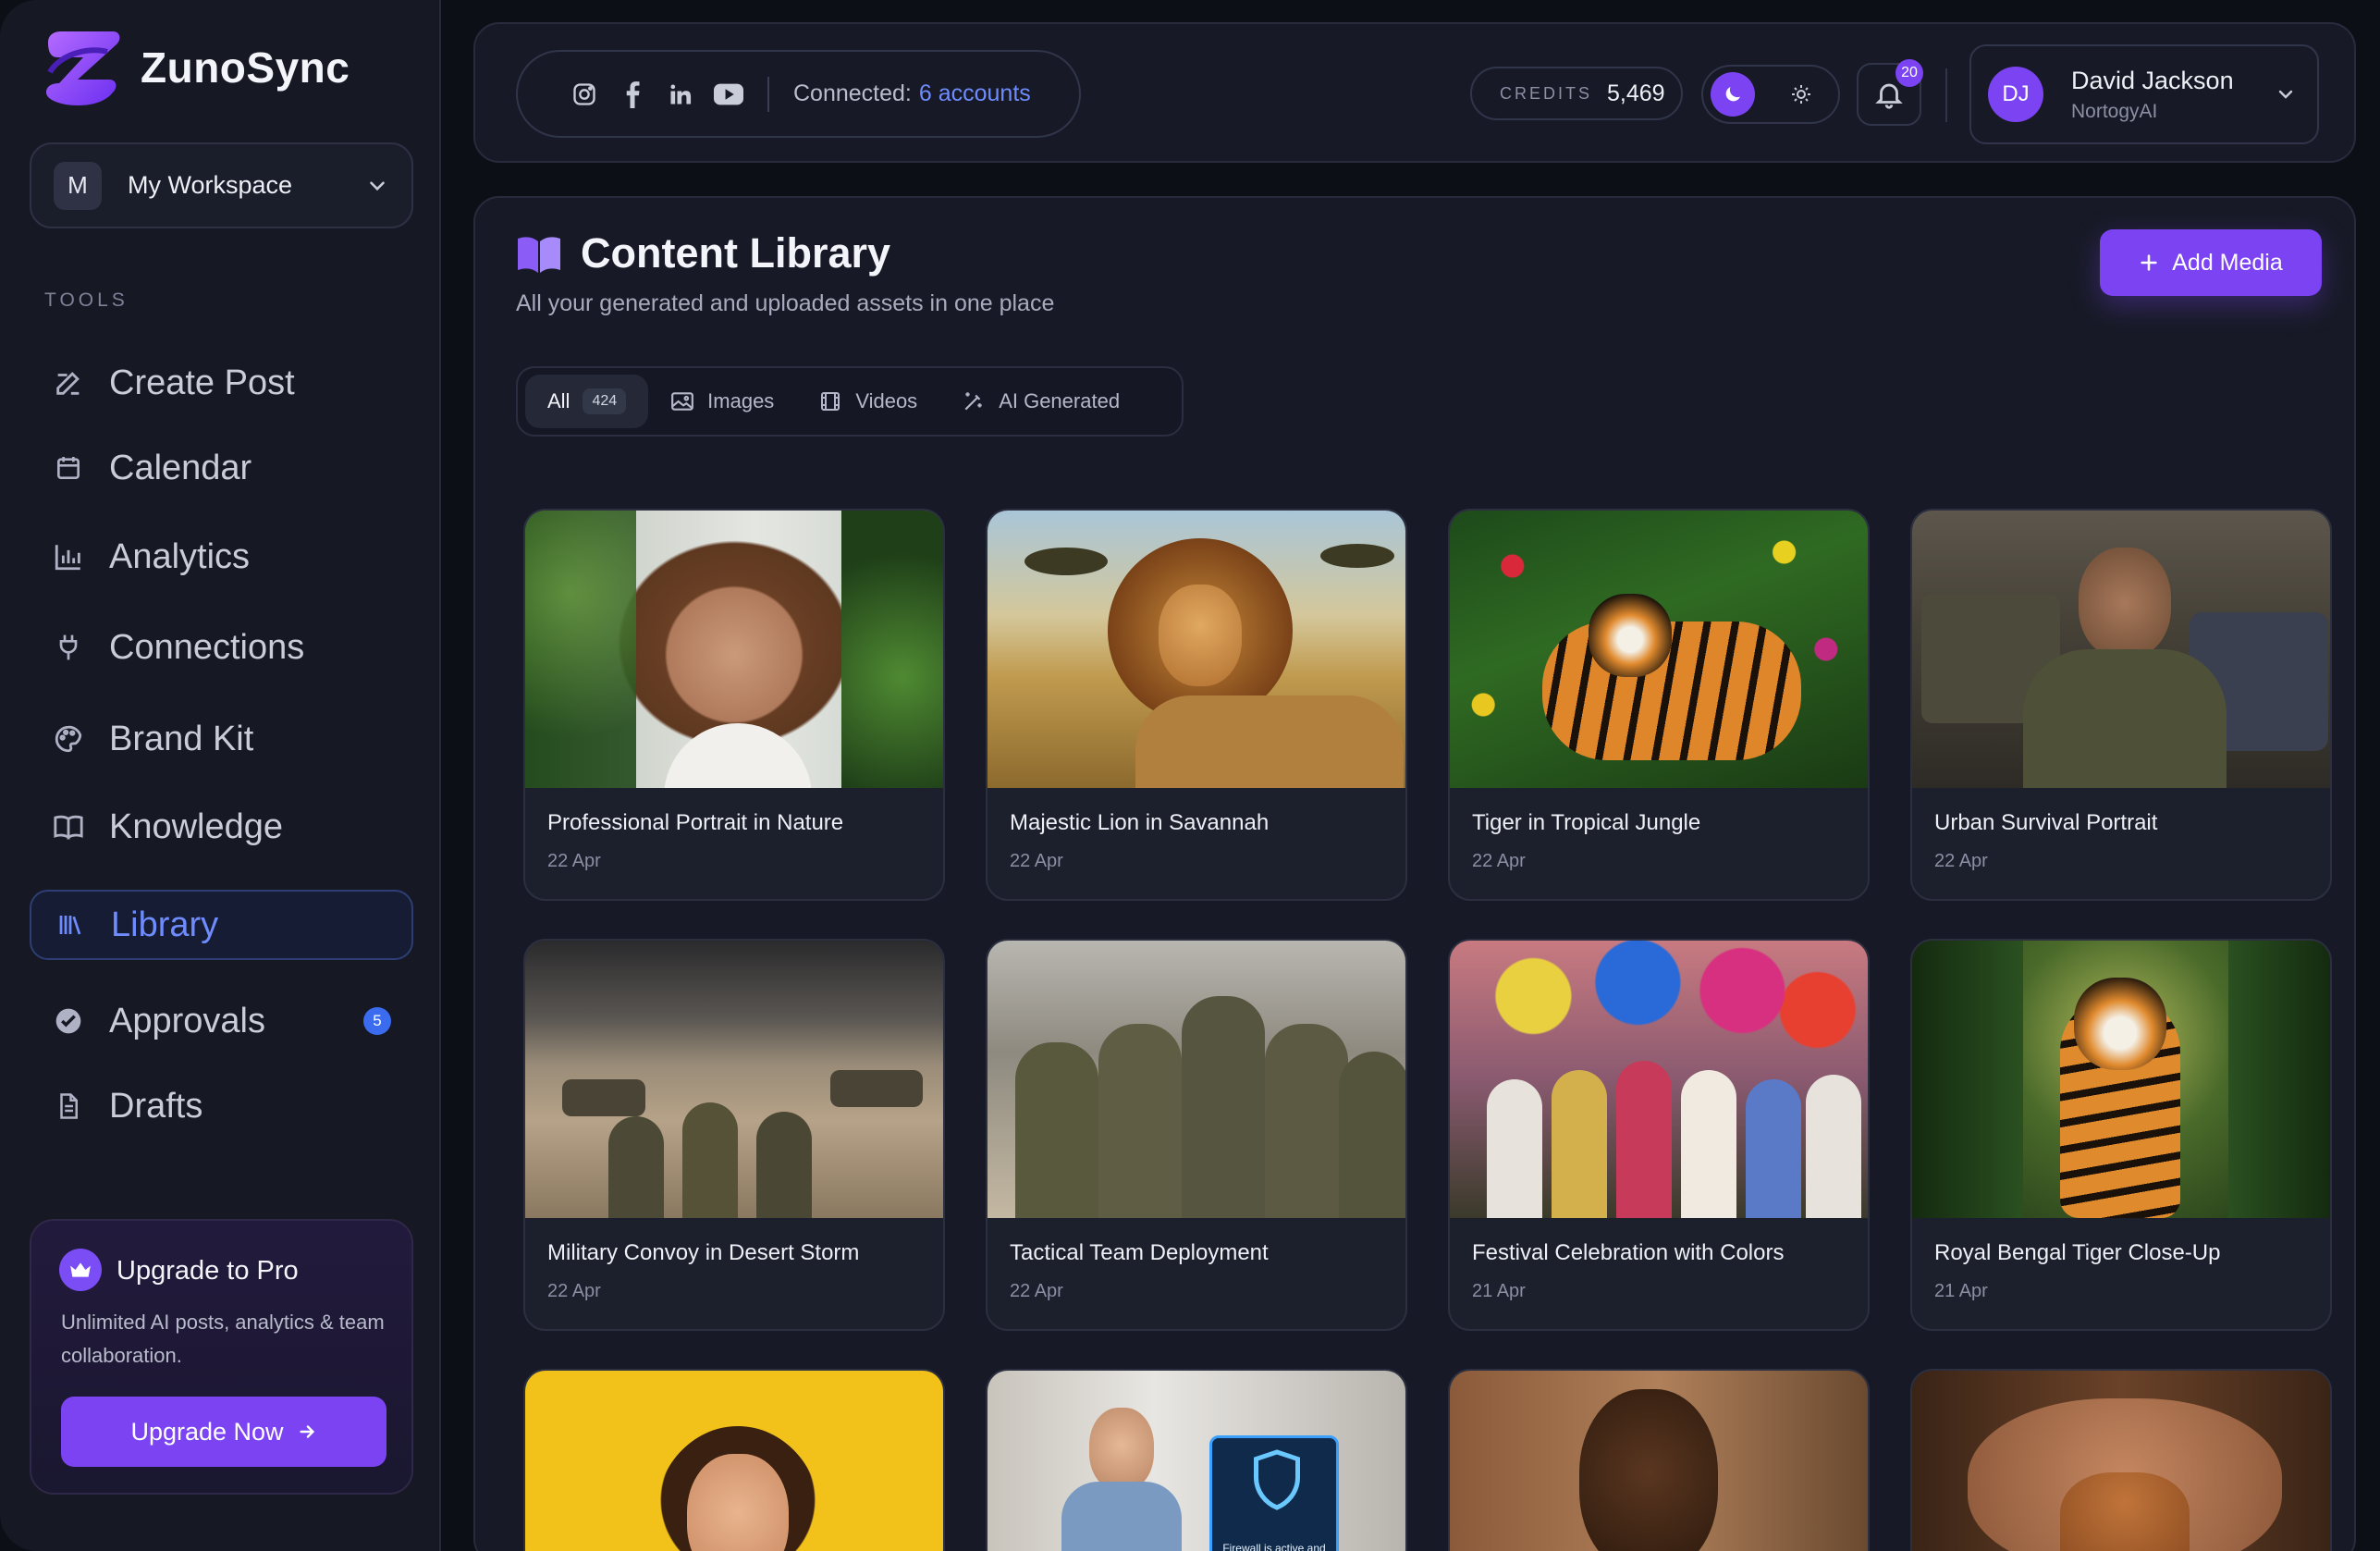  Describe the element at coordinates (2015, 94) in the screenshot. I see `avatar: DJ` at that location.